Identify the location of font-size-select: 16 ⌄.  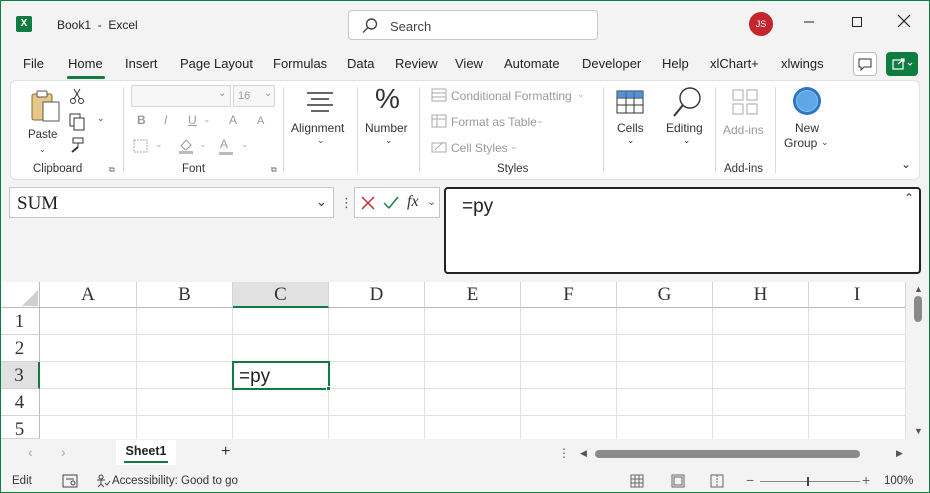
(254, 96).